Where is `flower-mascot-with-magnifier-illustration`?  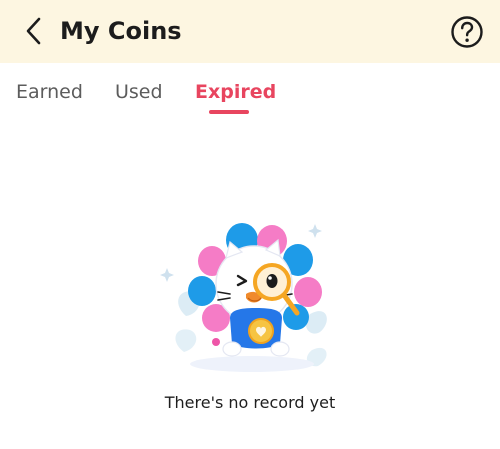
flower-mascot-with-magnifier-illustration is located at coordinates (243, 297).